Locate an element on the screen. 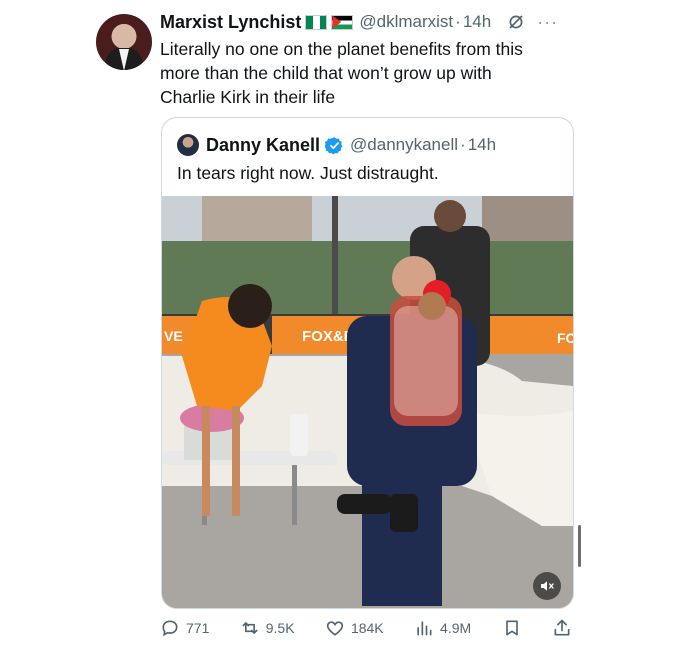 This screenshot has height=656, width=680. reply-button: 771 is located at coordinates (184, 628).